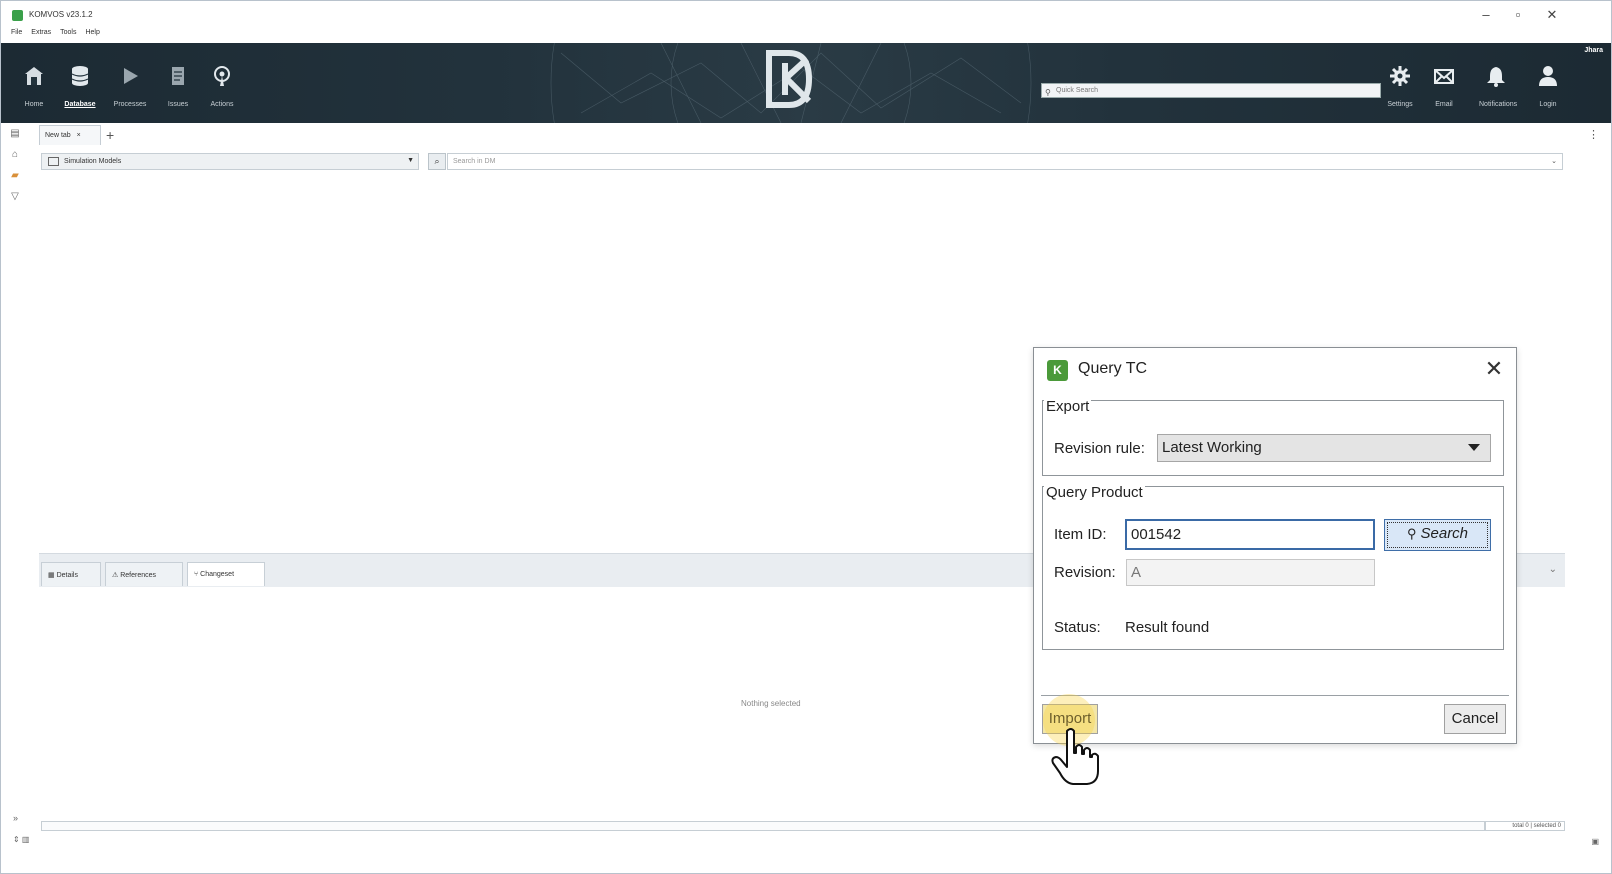 This screenshot has height=874, width=1612. I want to click on quick-search-placeholder: Quick Search, so click(1077, 90).